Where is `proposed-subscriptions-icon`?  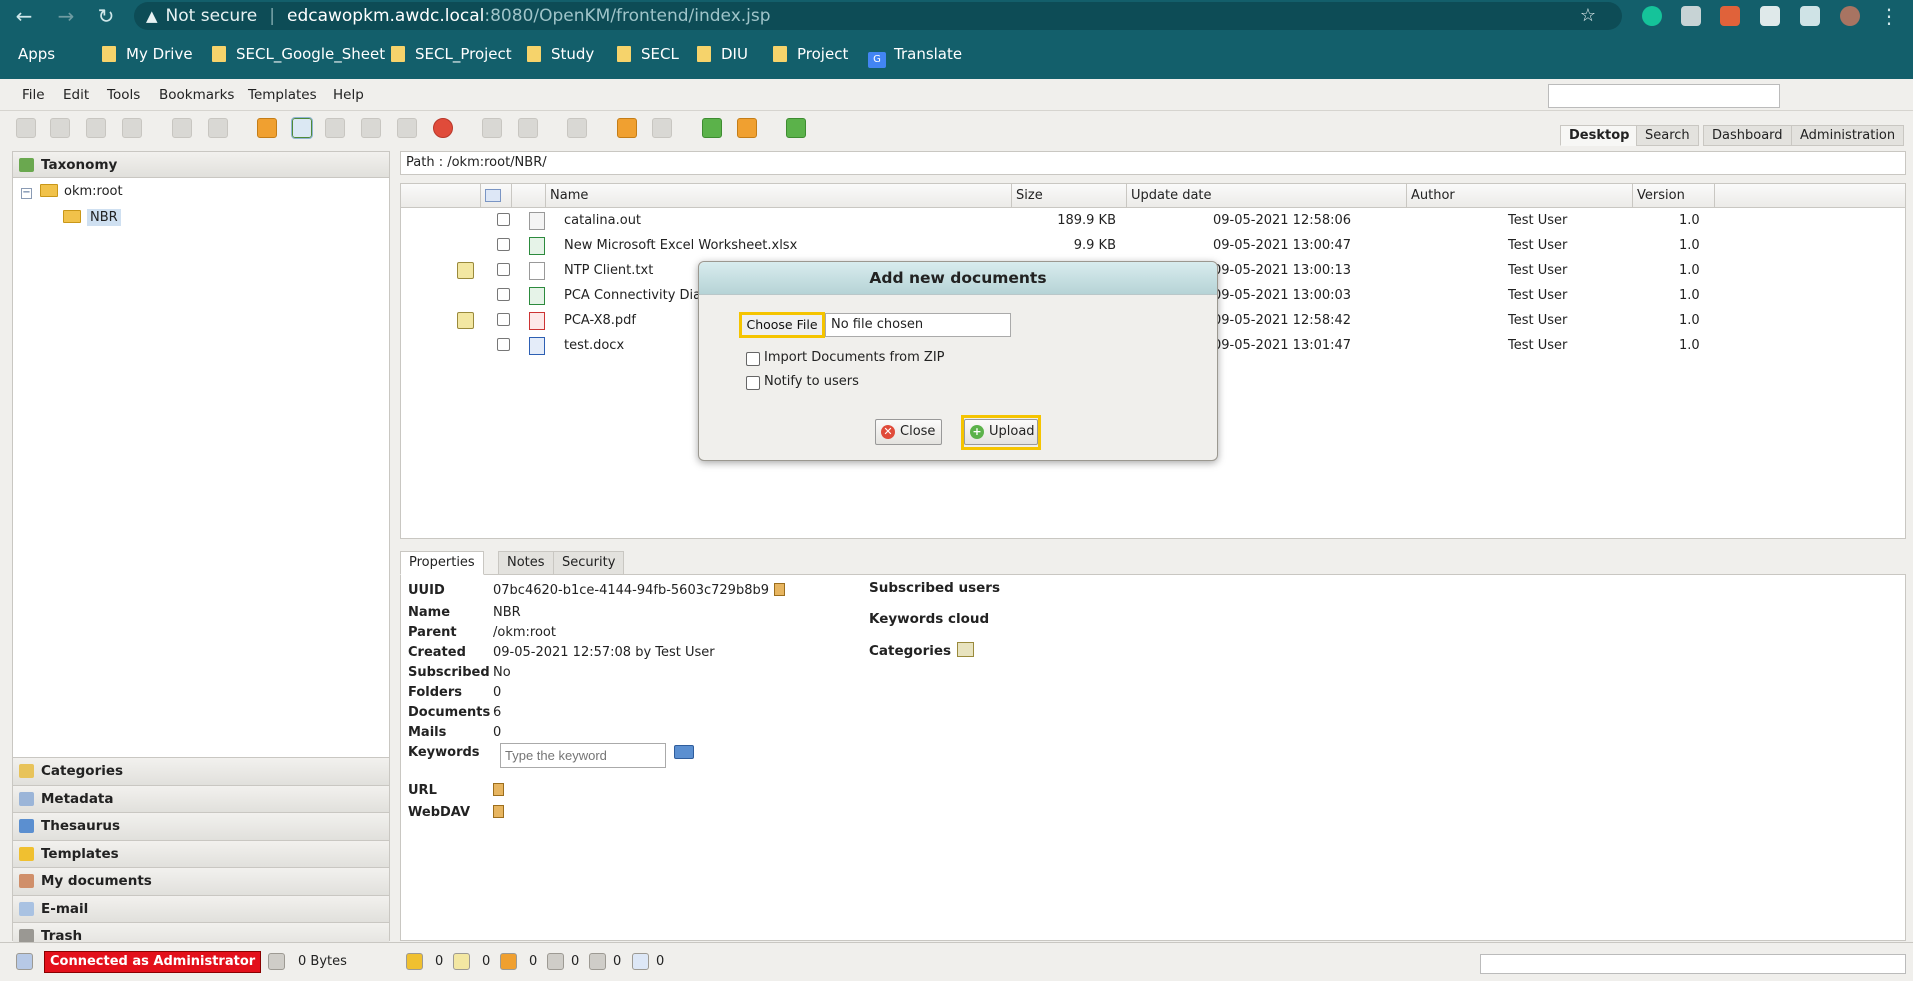 proposed-subscriptions-icon is located at coordinates (640, 961).